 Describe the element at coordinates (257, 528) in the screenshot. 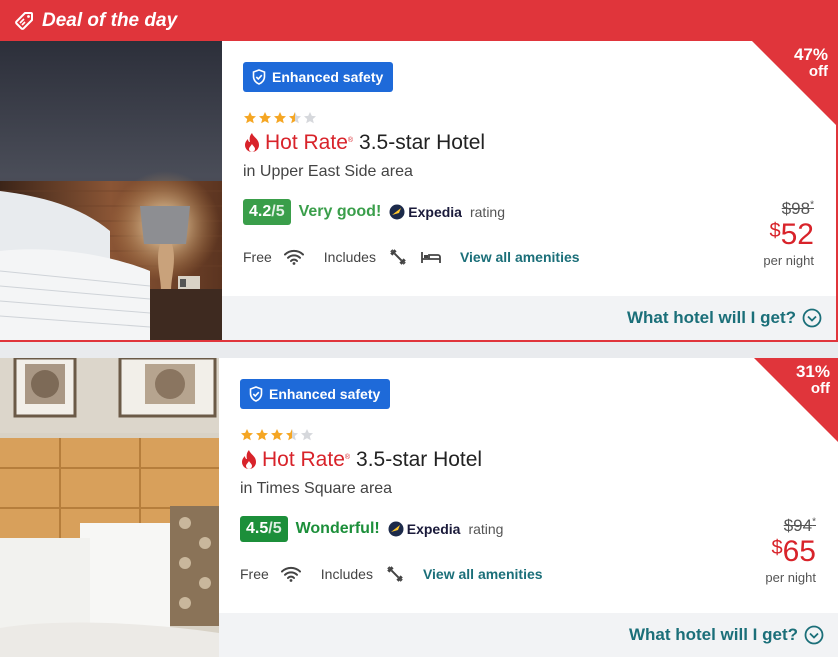

I see `score-value: 4.5` at that location.